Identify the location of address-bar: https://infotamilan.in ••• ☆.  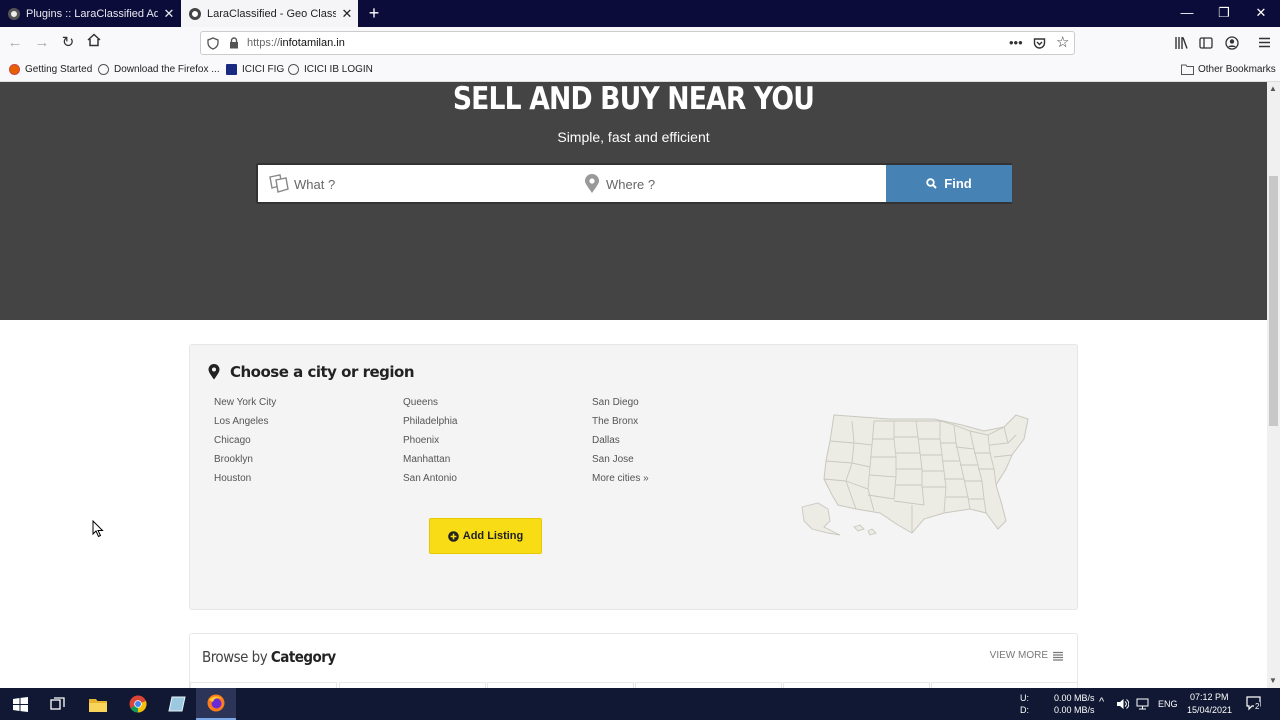
(637, 43).